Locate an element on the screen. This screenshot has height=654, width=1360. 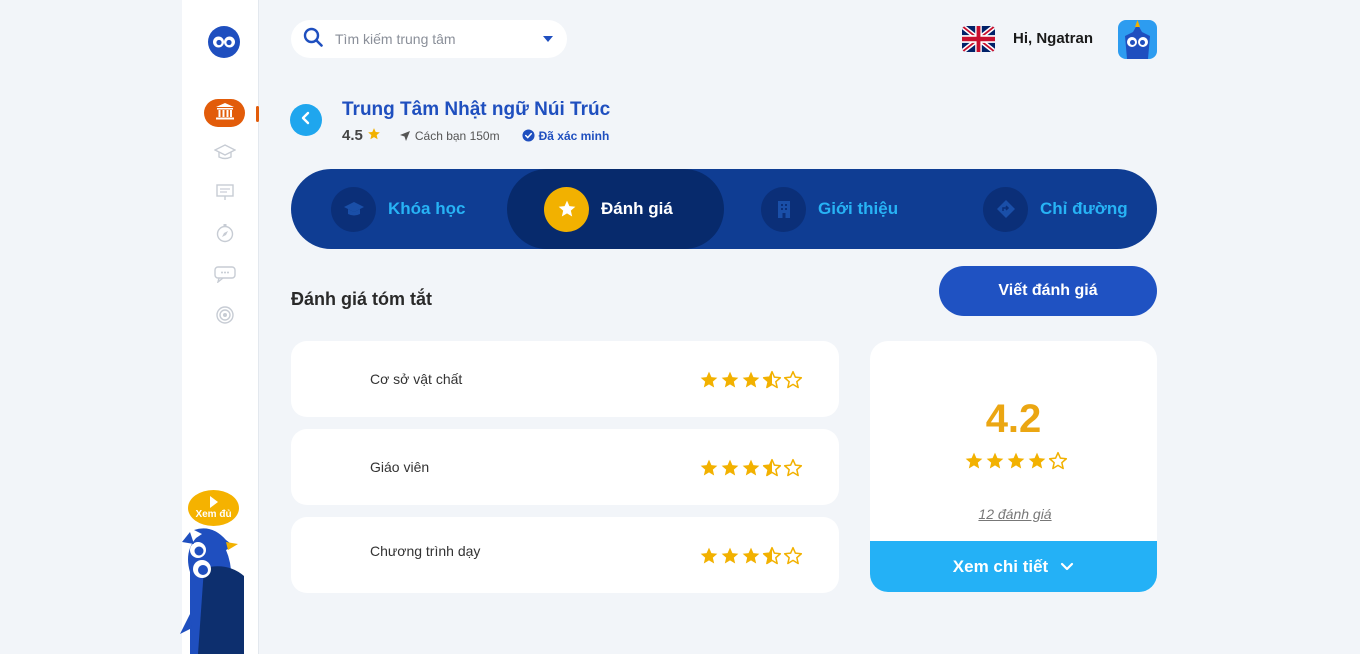
tab-directions-label: Chỉ đường is located at coordinates (1084, 208).